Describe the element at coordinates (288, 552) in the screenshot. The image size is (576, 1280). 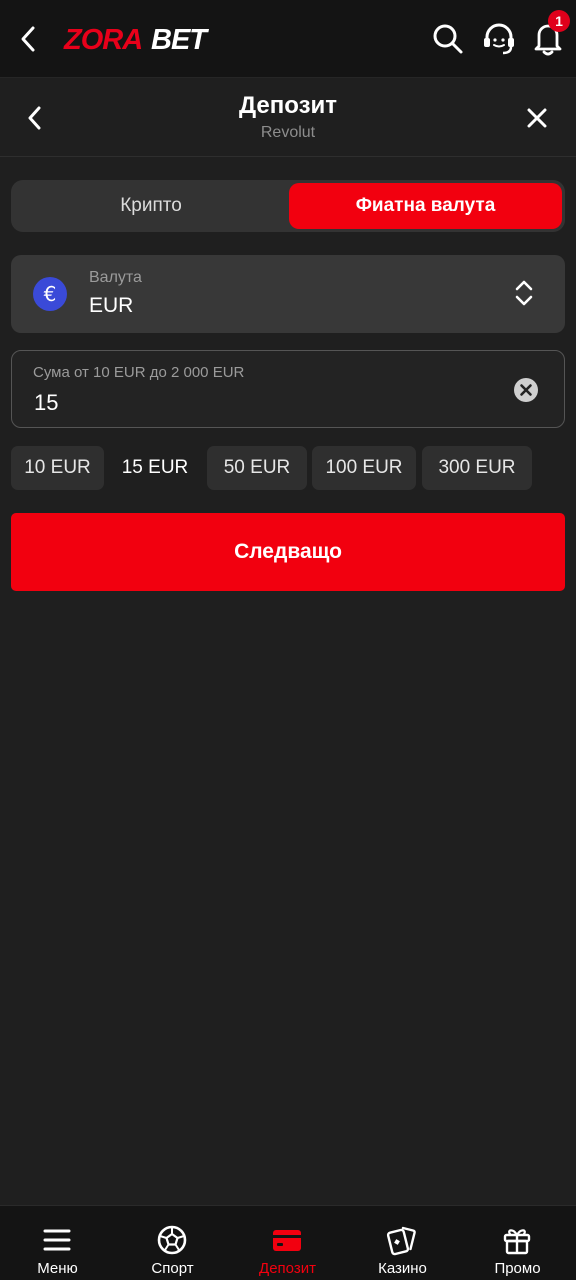
I see `next-button: Следващо` at that location.